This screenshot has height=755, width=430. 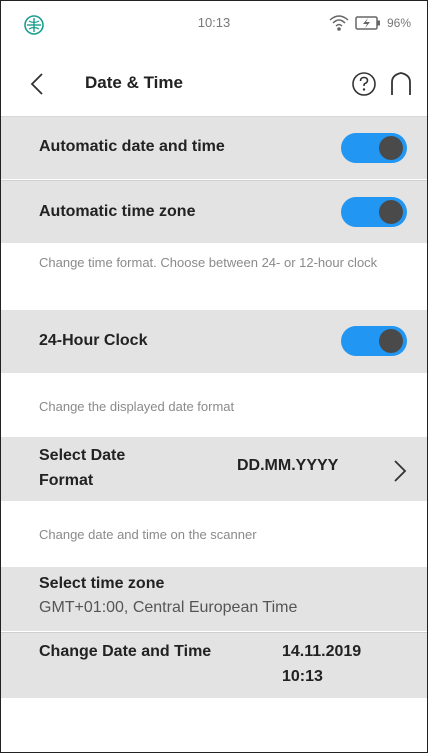 I want to click on change-date-time-row: Change Date and Time 14.11.2019 10:13, so click(x=214, y=665).